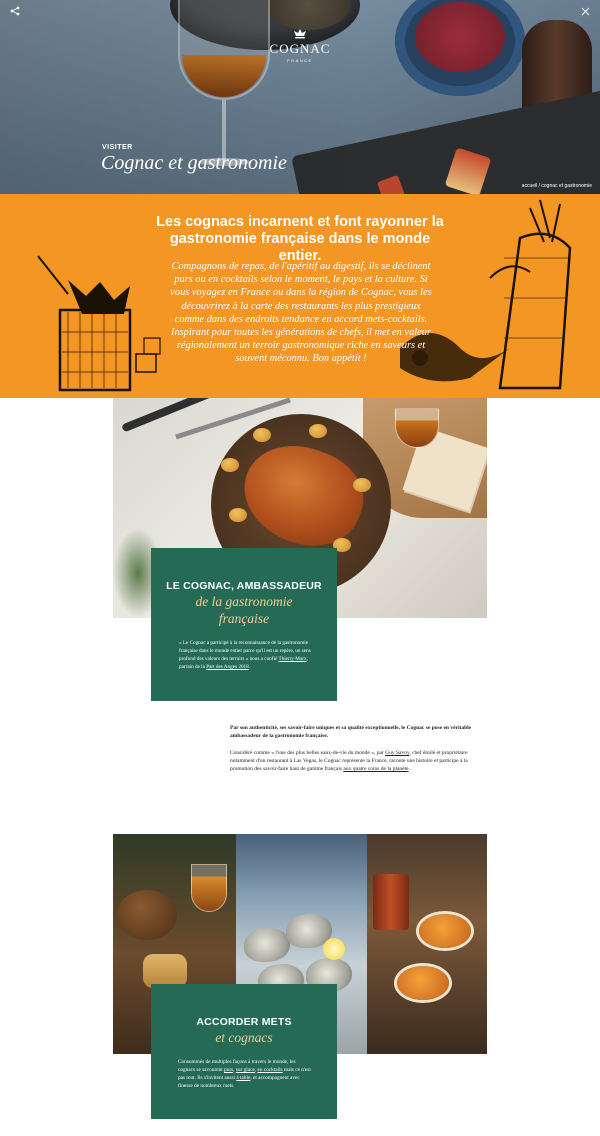 The width and height of the screenshot is (600, 1136). I want to click on section-title: LE COGNAC, AMBASSADEUR, so click(244, 586).